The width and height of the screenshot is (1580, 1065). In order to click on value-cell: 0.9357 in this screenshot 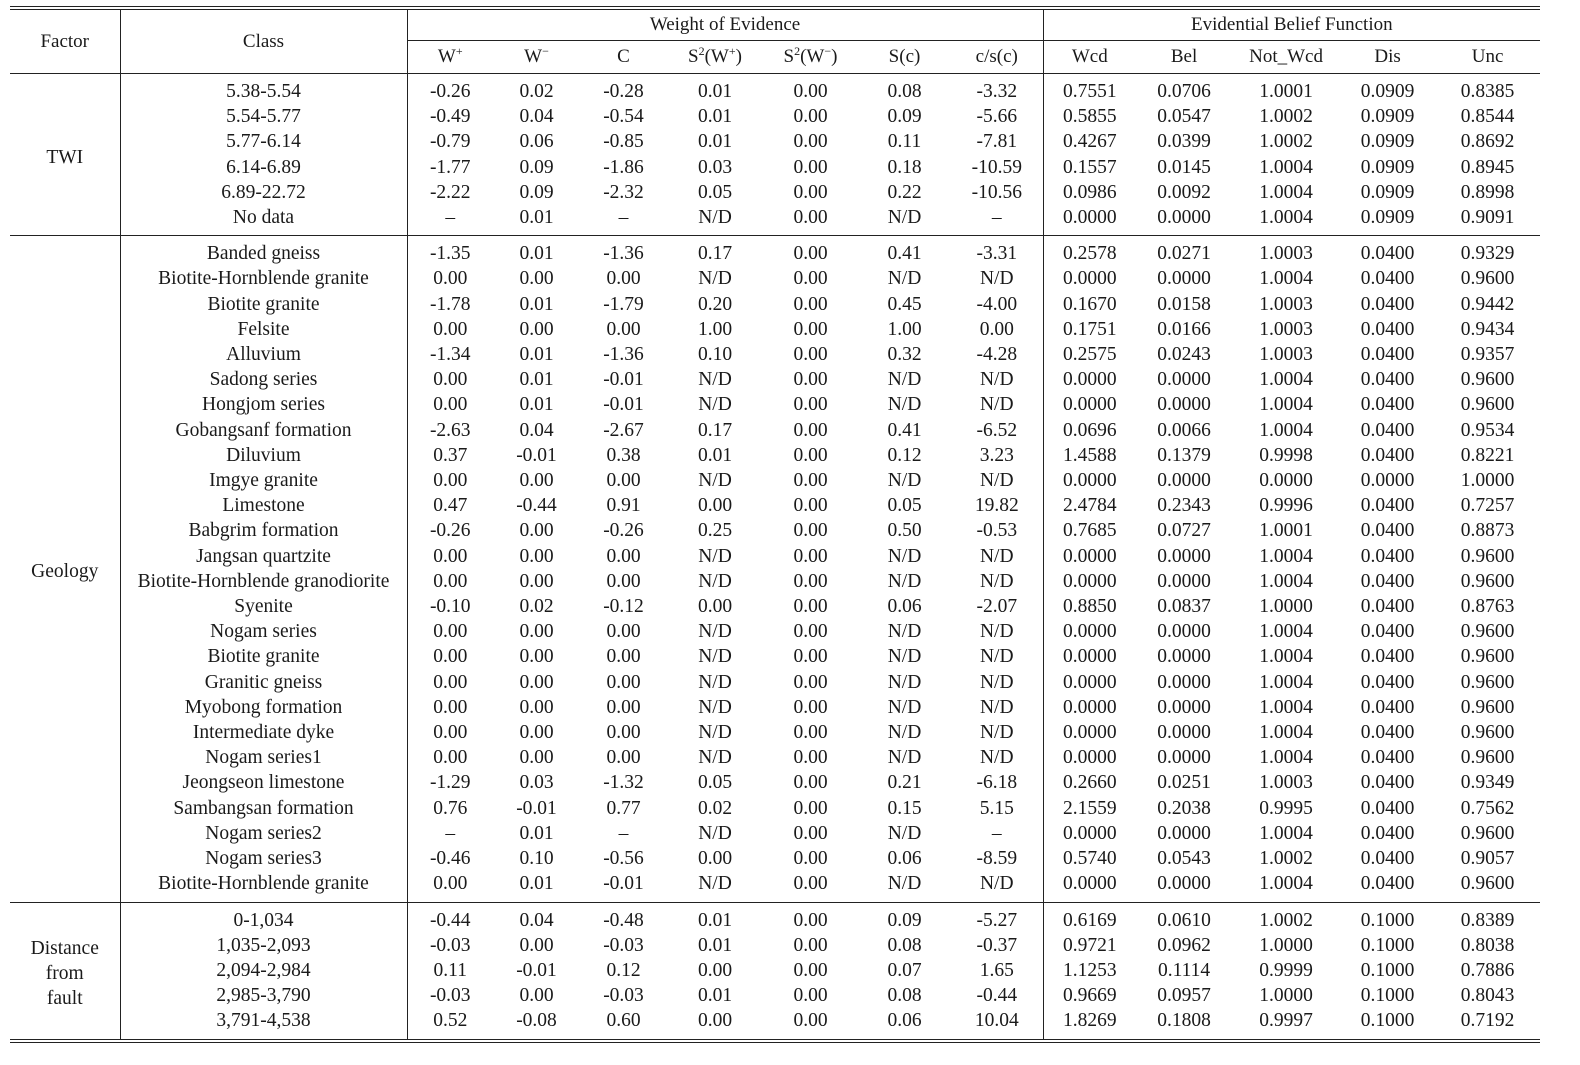, I will do `click(1487, 355)`.